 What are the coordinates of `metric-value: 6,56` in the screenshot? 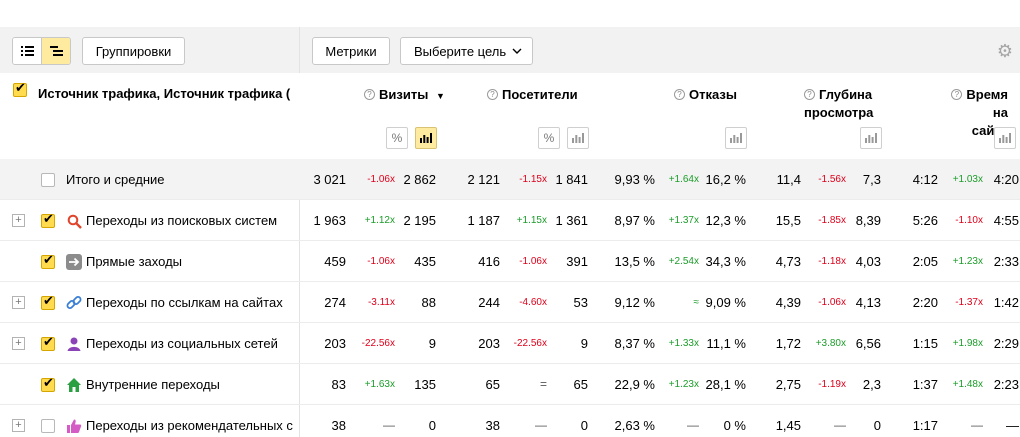 It's located at (868, 343).